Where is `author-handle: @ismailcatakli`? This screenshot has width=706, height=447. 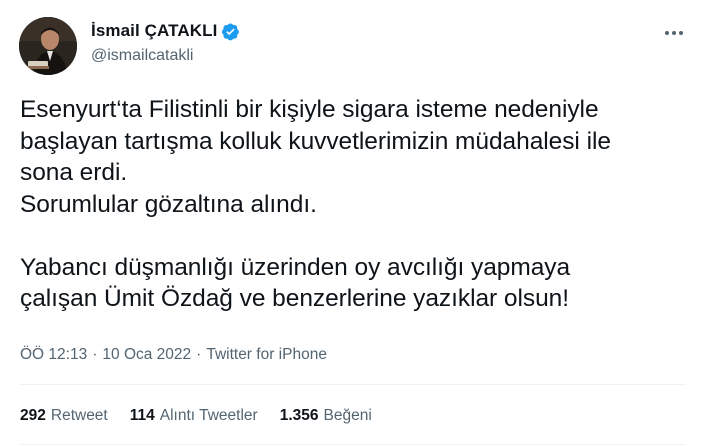
author-handle: @ismailcatakli is located at coordinates (142, 56).